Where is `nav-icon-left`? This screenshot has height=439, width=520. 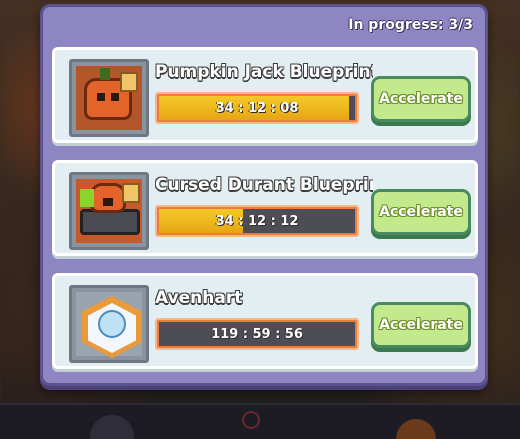
nav-icon-left is located at coordinates (112, 427).